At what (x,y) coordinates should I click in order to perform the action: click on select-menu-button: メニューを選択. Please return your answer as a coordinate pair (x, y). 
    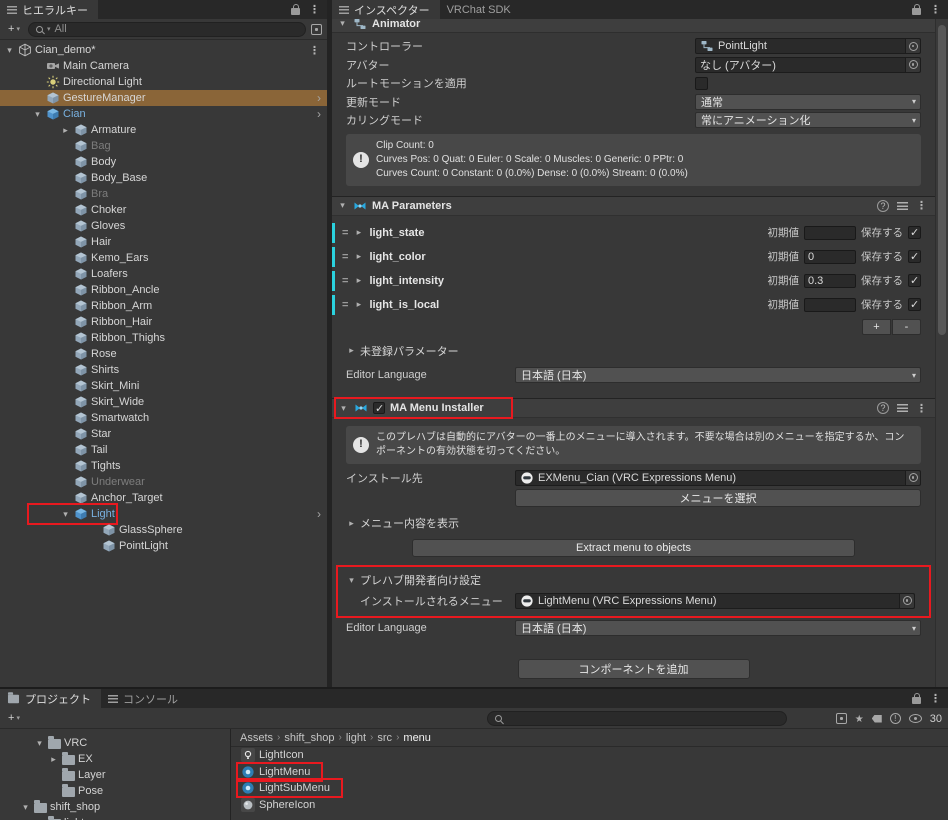
    Looking at the image, I should click on (718, 498).